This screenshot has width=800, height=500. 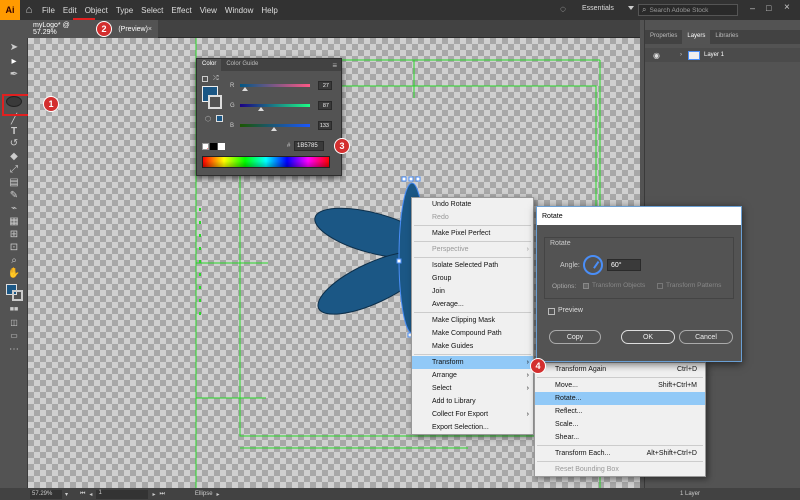 What do you see at coordinates (14, 132) in the screenshot?
I see `type-tool-icon: T` at bounding box center [14, 132].